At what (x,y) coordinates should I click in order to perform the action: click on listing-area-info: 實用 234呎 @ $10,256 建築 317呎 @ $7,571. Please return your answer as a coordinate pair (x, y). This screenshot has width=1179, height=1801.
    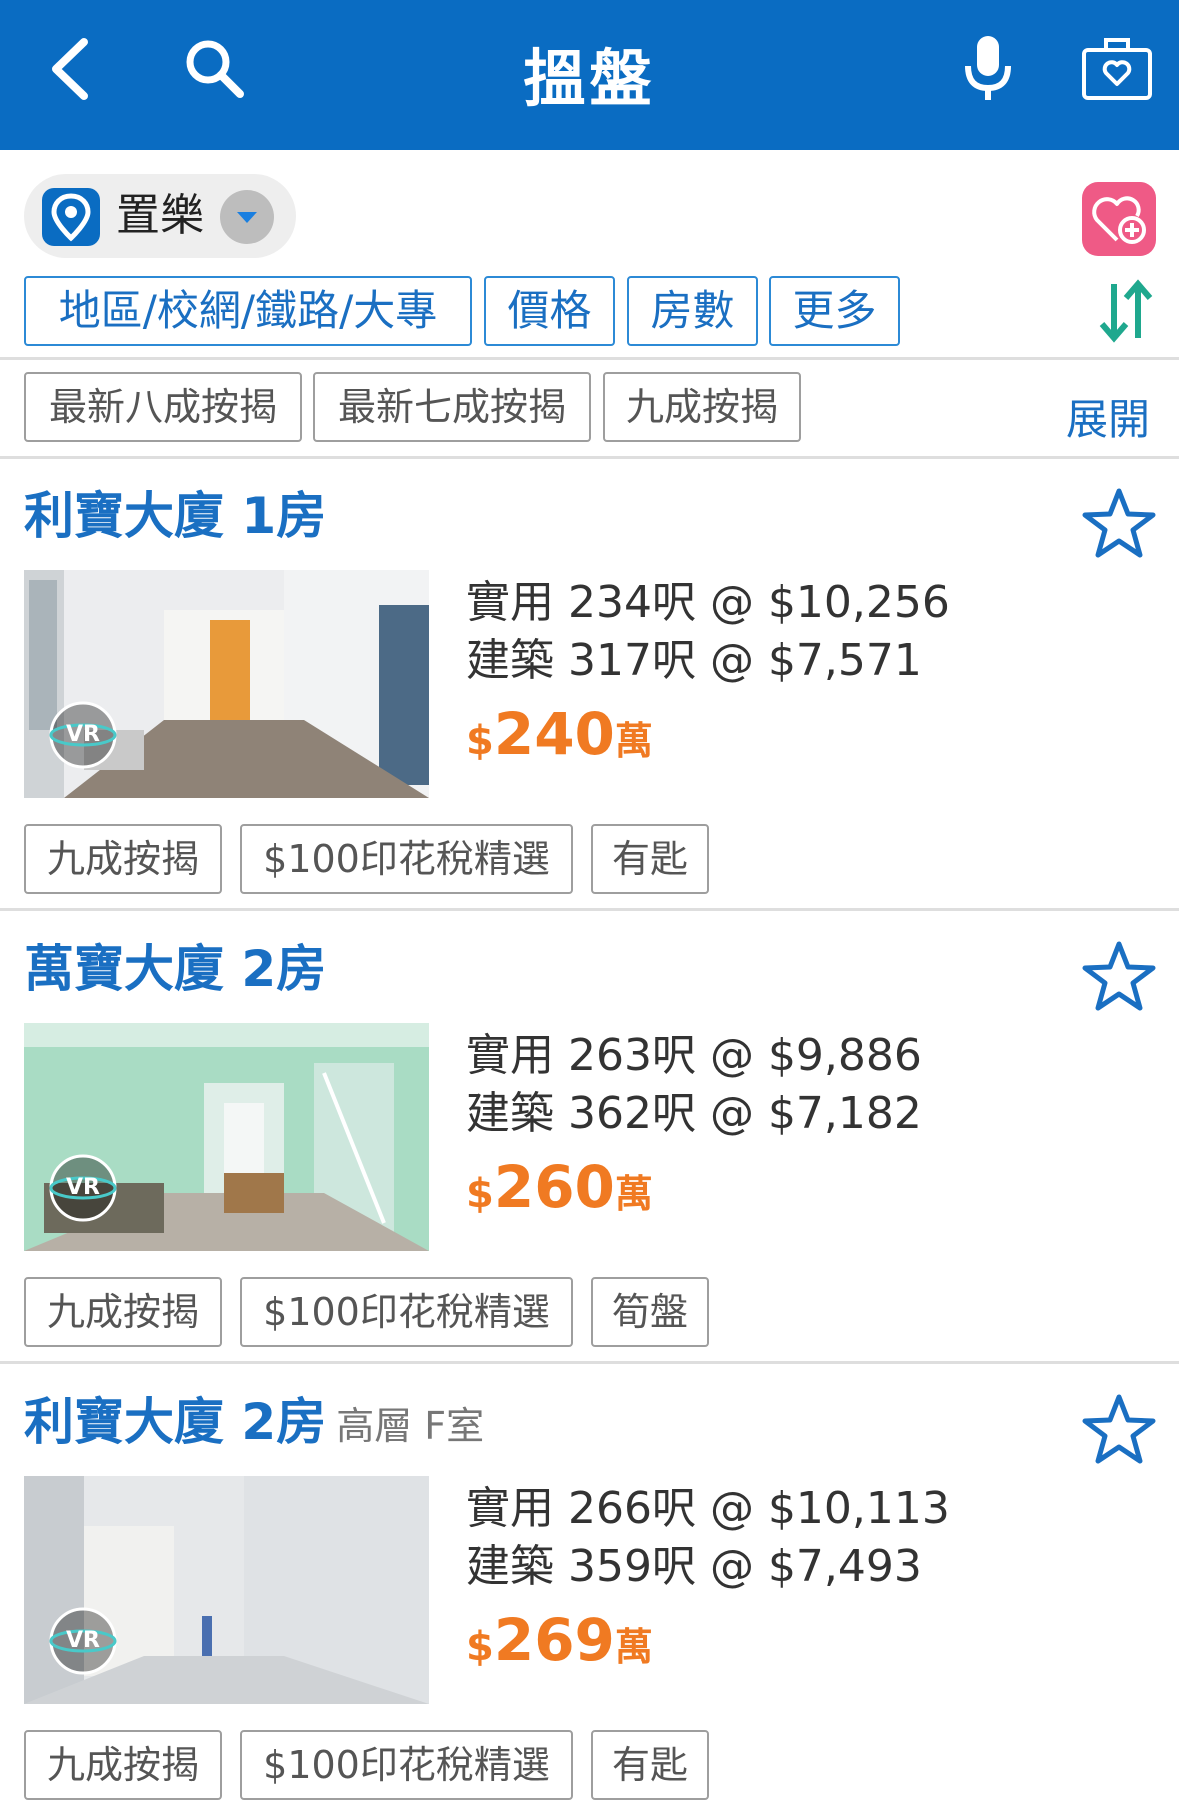
    Looking at the image, I should click on (708, 632).